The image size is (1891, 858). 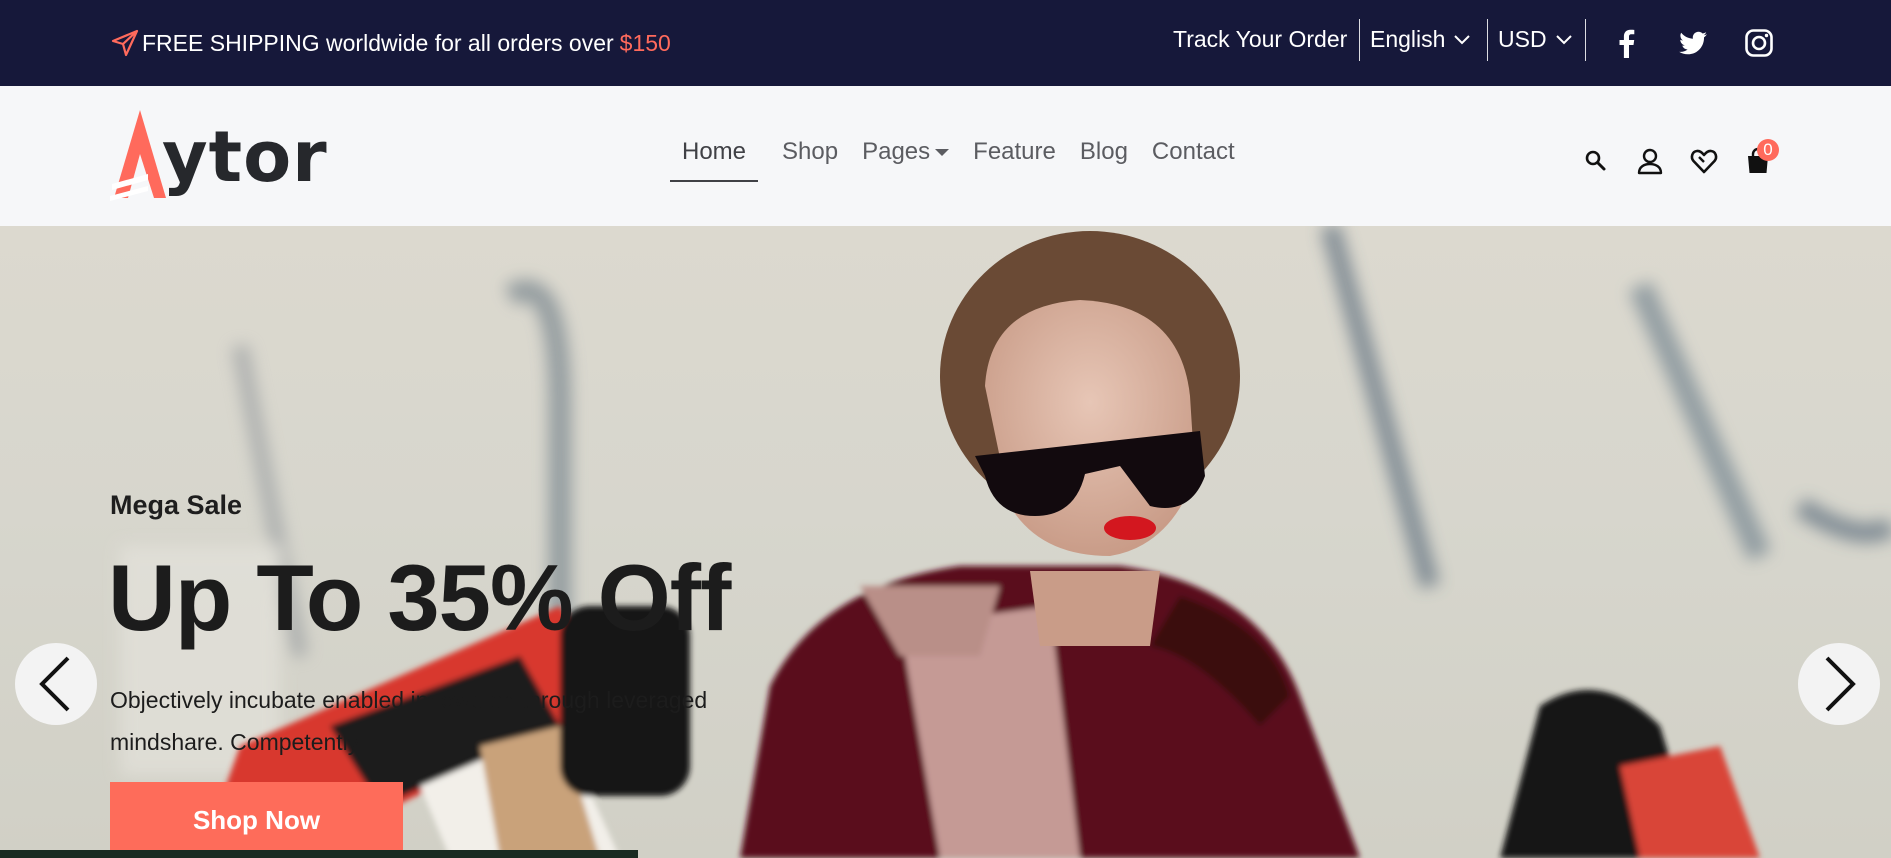 I want to click on nav-blog: Blog, so click(x=1104, y=152).